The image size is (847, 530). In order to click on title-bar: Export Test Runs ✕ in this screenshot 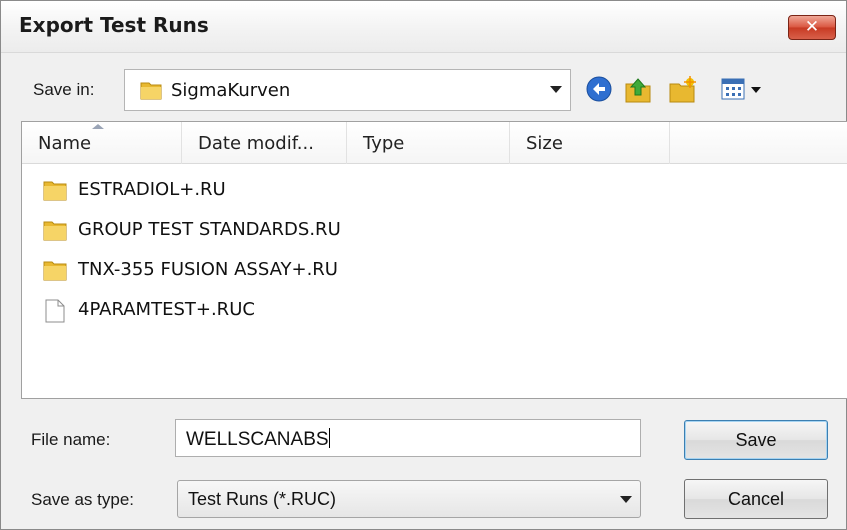, I will do `click(423, 27)`.